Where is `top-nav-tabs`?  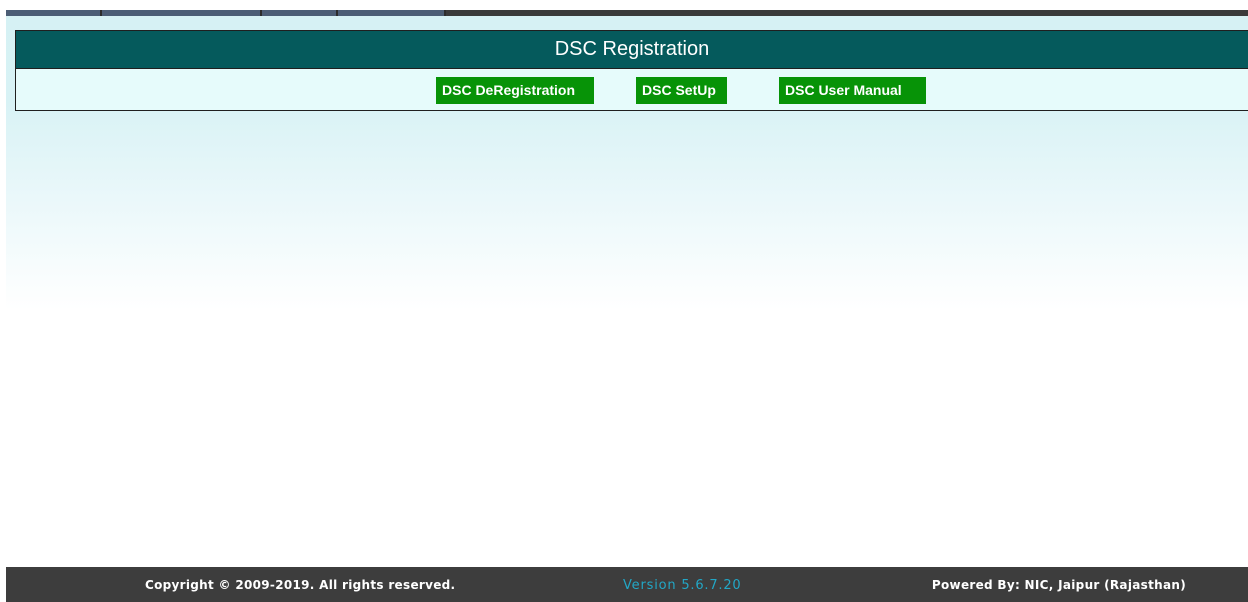 top-nav-tabs is located at coordinates (226, 13).